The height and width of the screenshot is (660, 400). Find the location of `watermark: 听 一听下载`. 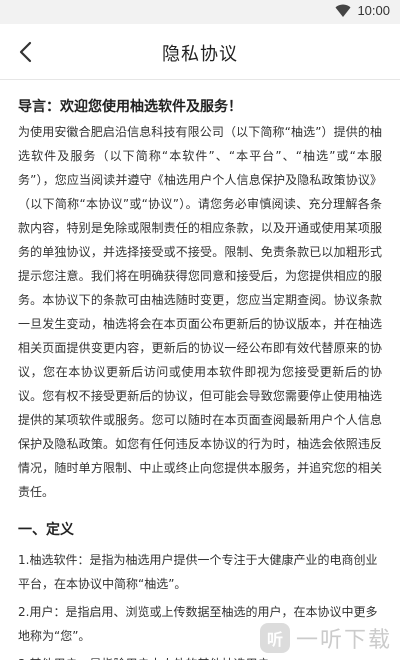

watermark: 听 一听下载 is located at coordinates (325, 638).